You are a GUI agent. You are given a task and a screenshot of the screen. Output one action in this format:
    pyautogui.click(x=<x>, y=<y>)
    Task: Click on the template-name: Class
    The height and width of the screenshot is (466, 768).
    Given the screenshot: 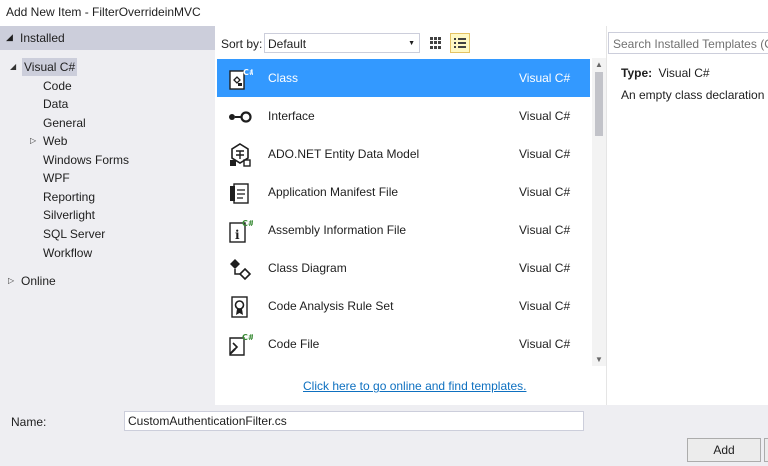 What is the action you would take?
    pyautogui.click(x=283, y=78)
    